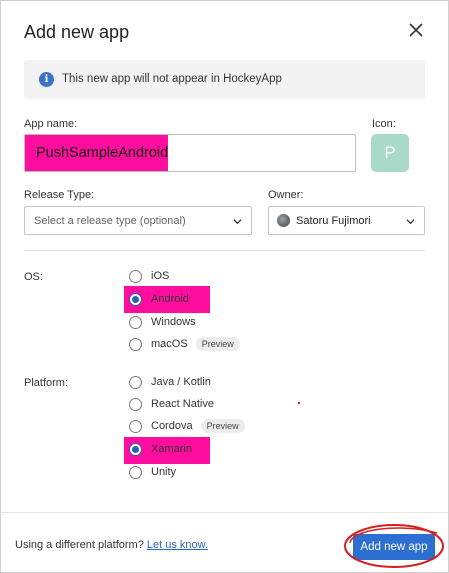  What do you see at coordinates (394, 547) in the screenshot?
I see `add-new-app-button: Add new app` at bounding box center [394, 547].